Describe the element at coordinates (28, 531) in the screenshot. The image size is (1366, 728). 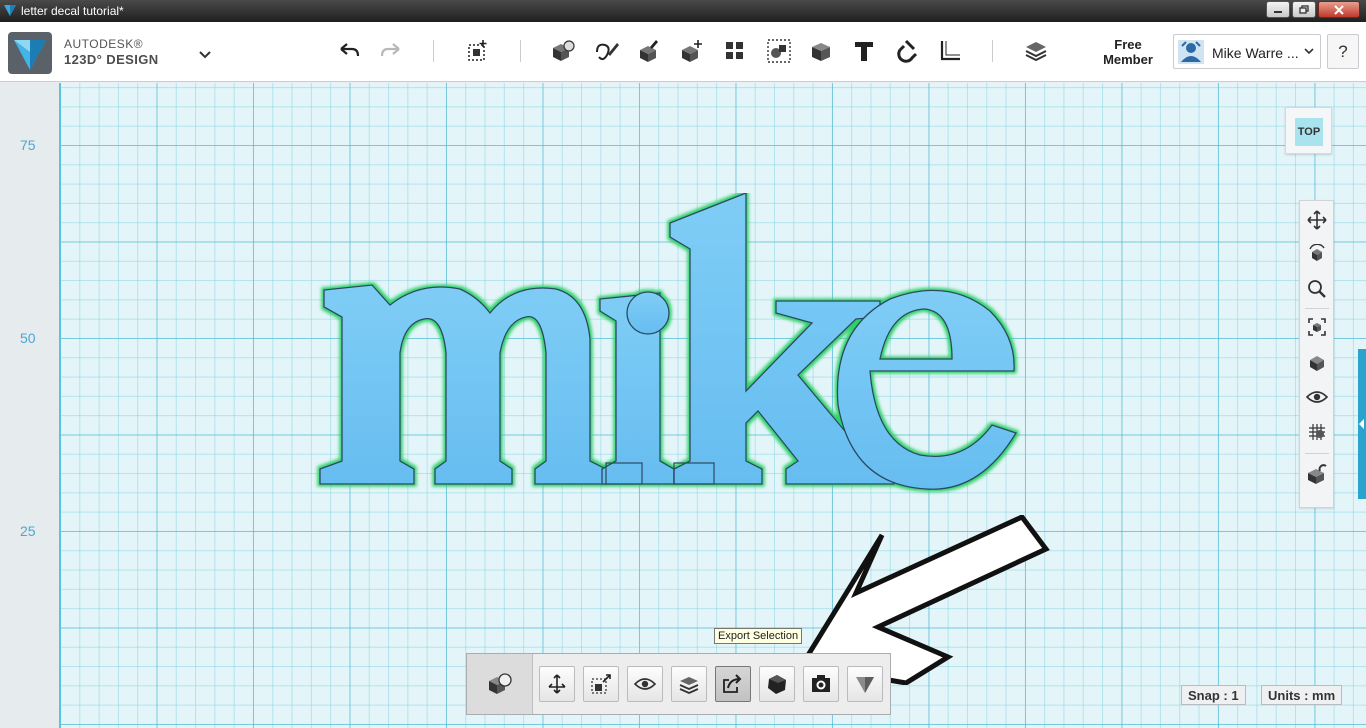
I see `ruler-label-25: 25` at that location.